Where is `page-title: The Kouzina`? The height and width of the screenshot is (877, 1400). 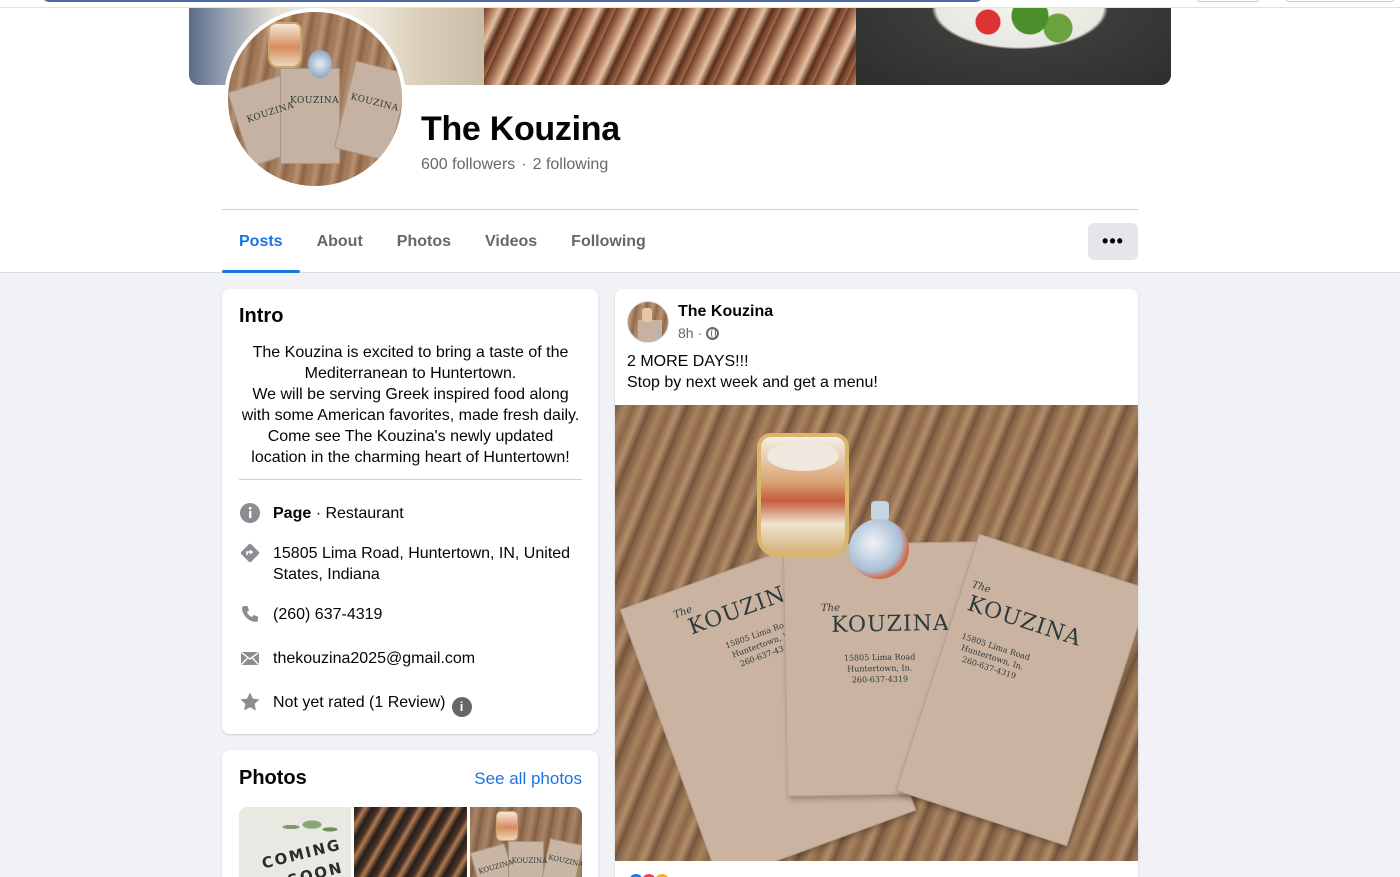
page-title: The Kouzina is located at coordinates (520, 129).